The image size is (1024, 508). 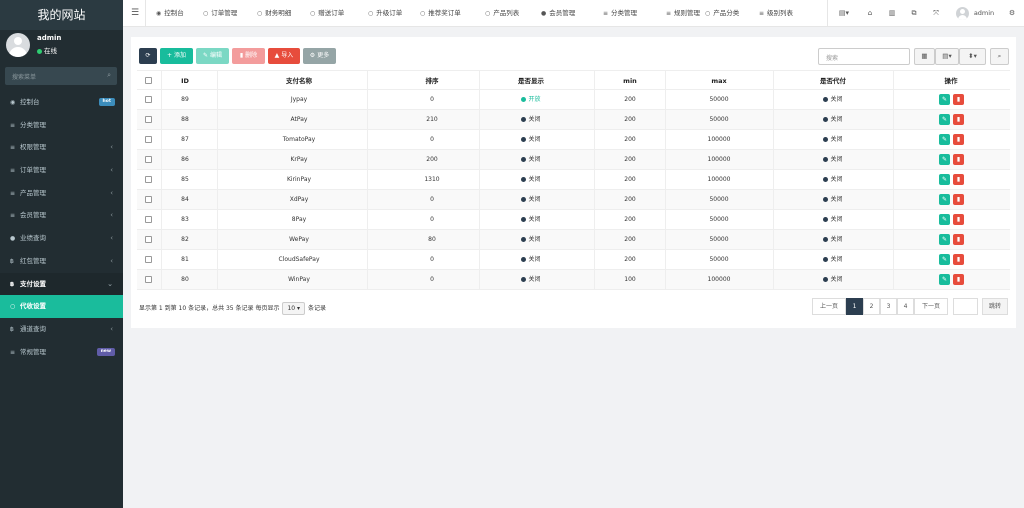 What do you see at coordinates (185, 81) in the screenshot?
I see `column-header: ID` at bounding box center [185, 81].